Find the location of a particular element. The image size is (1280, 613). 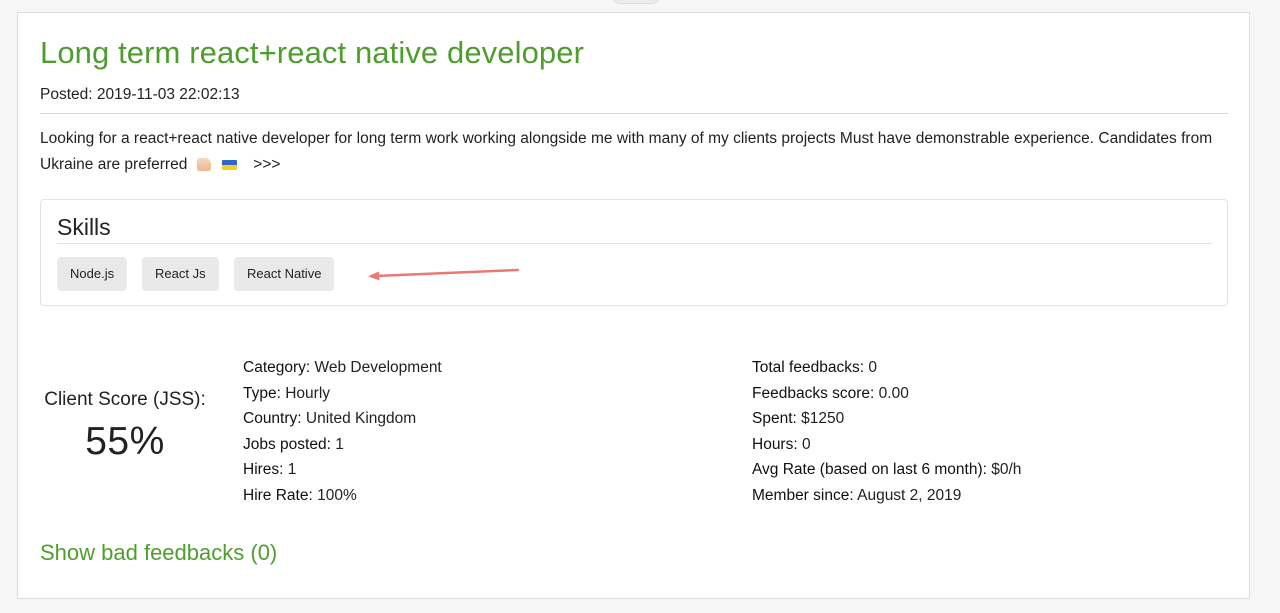

client-score-label: Client Score (JSS): is located at coordinates (125, 399).